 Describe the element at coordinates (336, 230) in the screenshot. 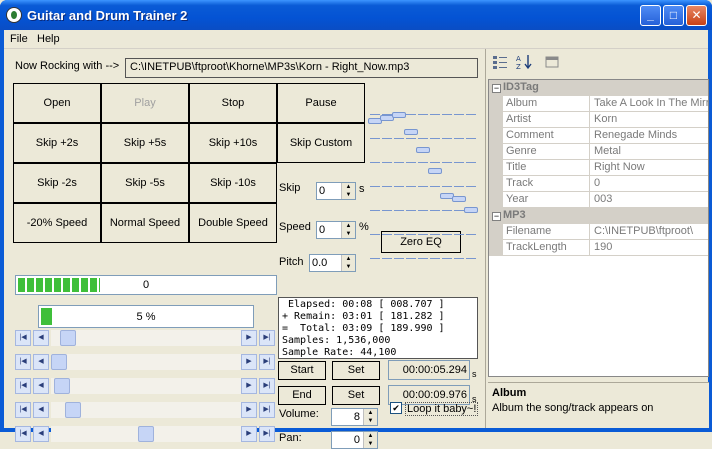

I see `speed-spinner: 0 ▲ ▼` at that location.